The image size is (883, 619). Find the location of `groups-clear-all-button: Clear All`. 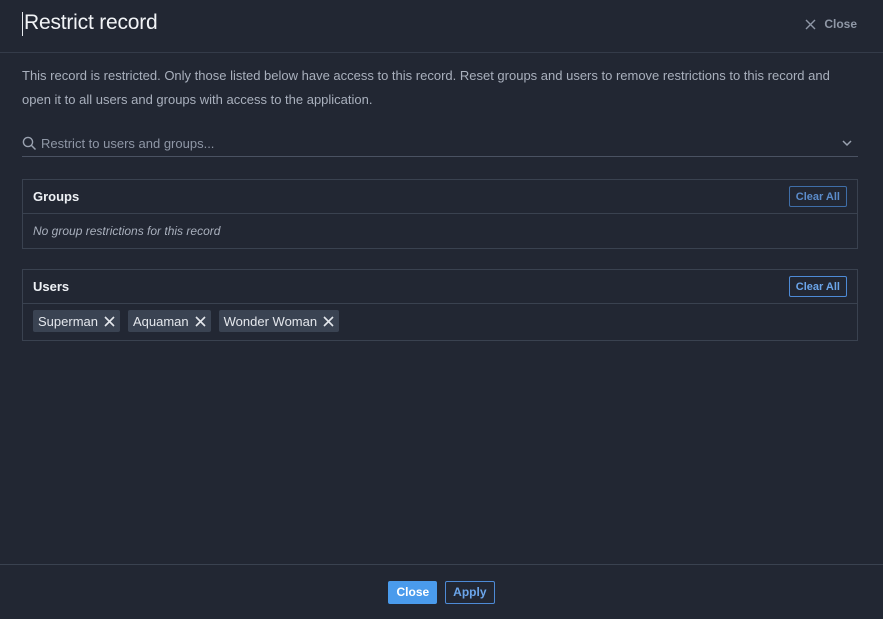

groups-clear-all-button: Clear All is located at coordinates (817, 196).